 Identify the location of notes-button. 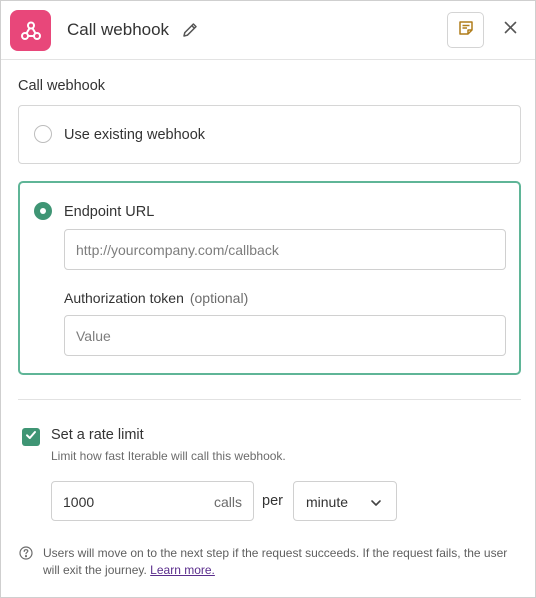
(465, 30).